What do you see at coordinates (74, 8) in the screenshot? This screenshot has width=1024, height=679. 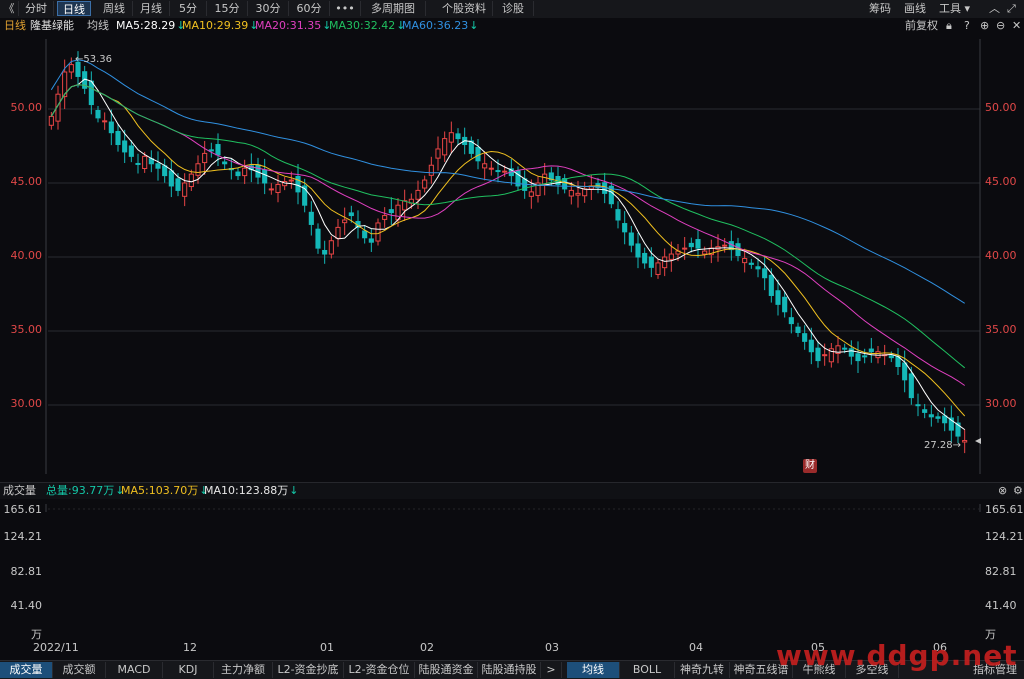 I see `tab-daily: 日线` at bounding box center [74, 8].